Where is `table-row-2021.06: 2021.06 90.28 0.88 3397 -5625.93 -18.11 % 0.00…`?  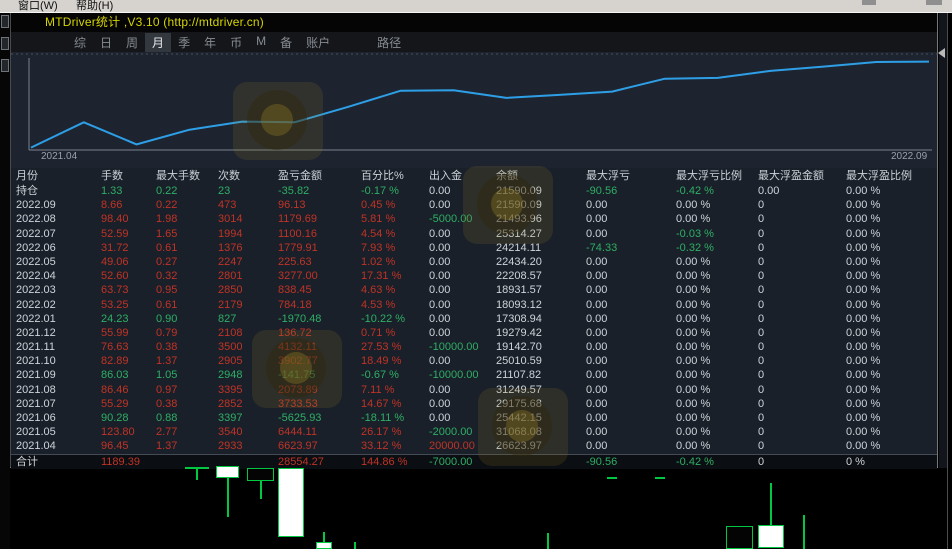
table-row-2021.06: 2021.06 90.28 0.88 3397 -5625.93 -18.11 % 0.00… is located at coordinates (474, 418).